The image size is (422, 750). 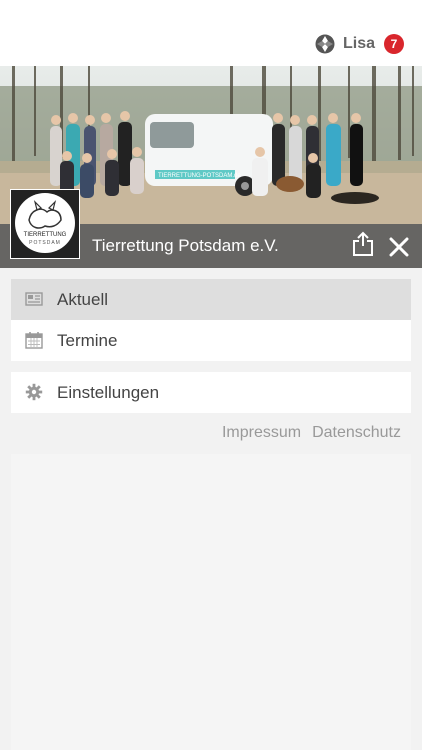 I want to click on datenschutz-link: Datenschutz, so click(x=356, y=433).